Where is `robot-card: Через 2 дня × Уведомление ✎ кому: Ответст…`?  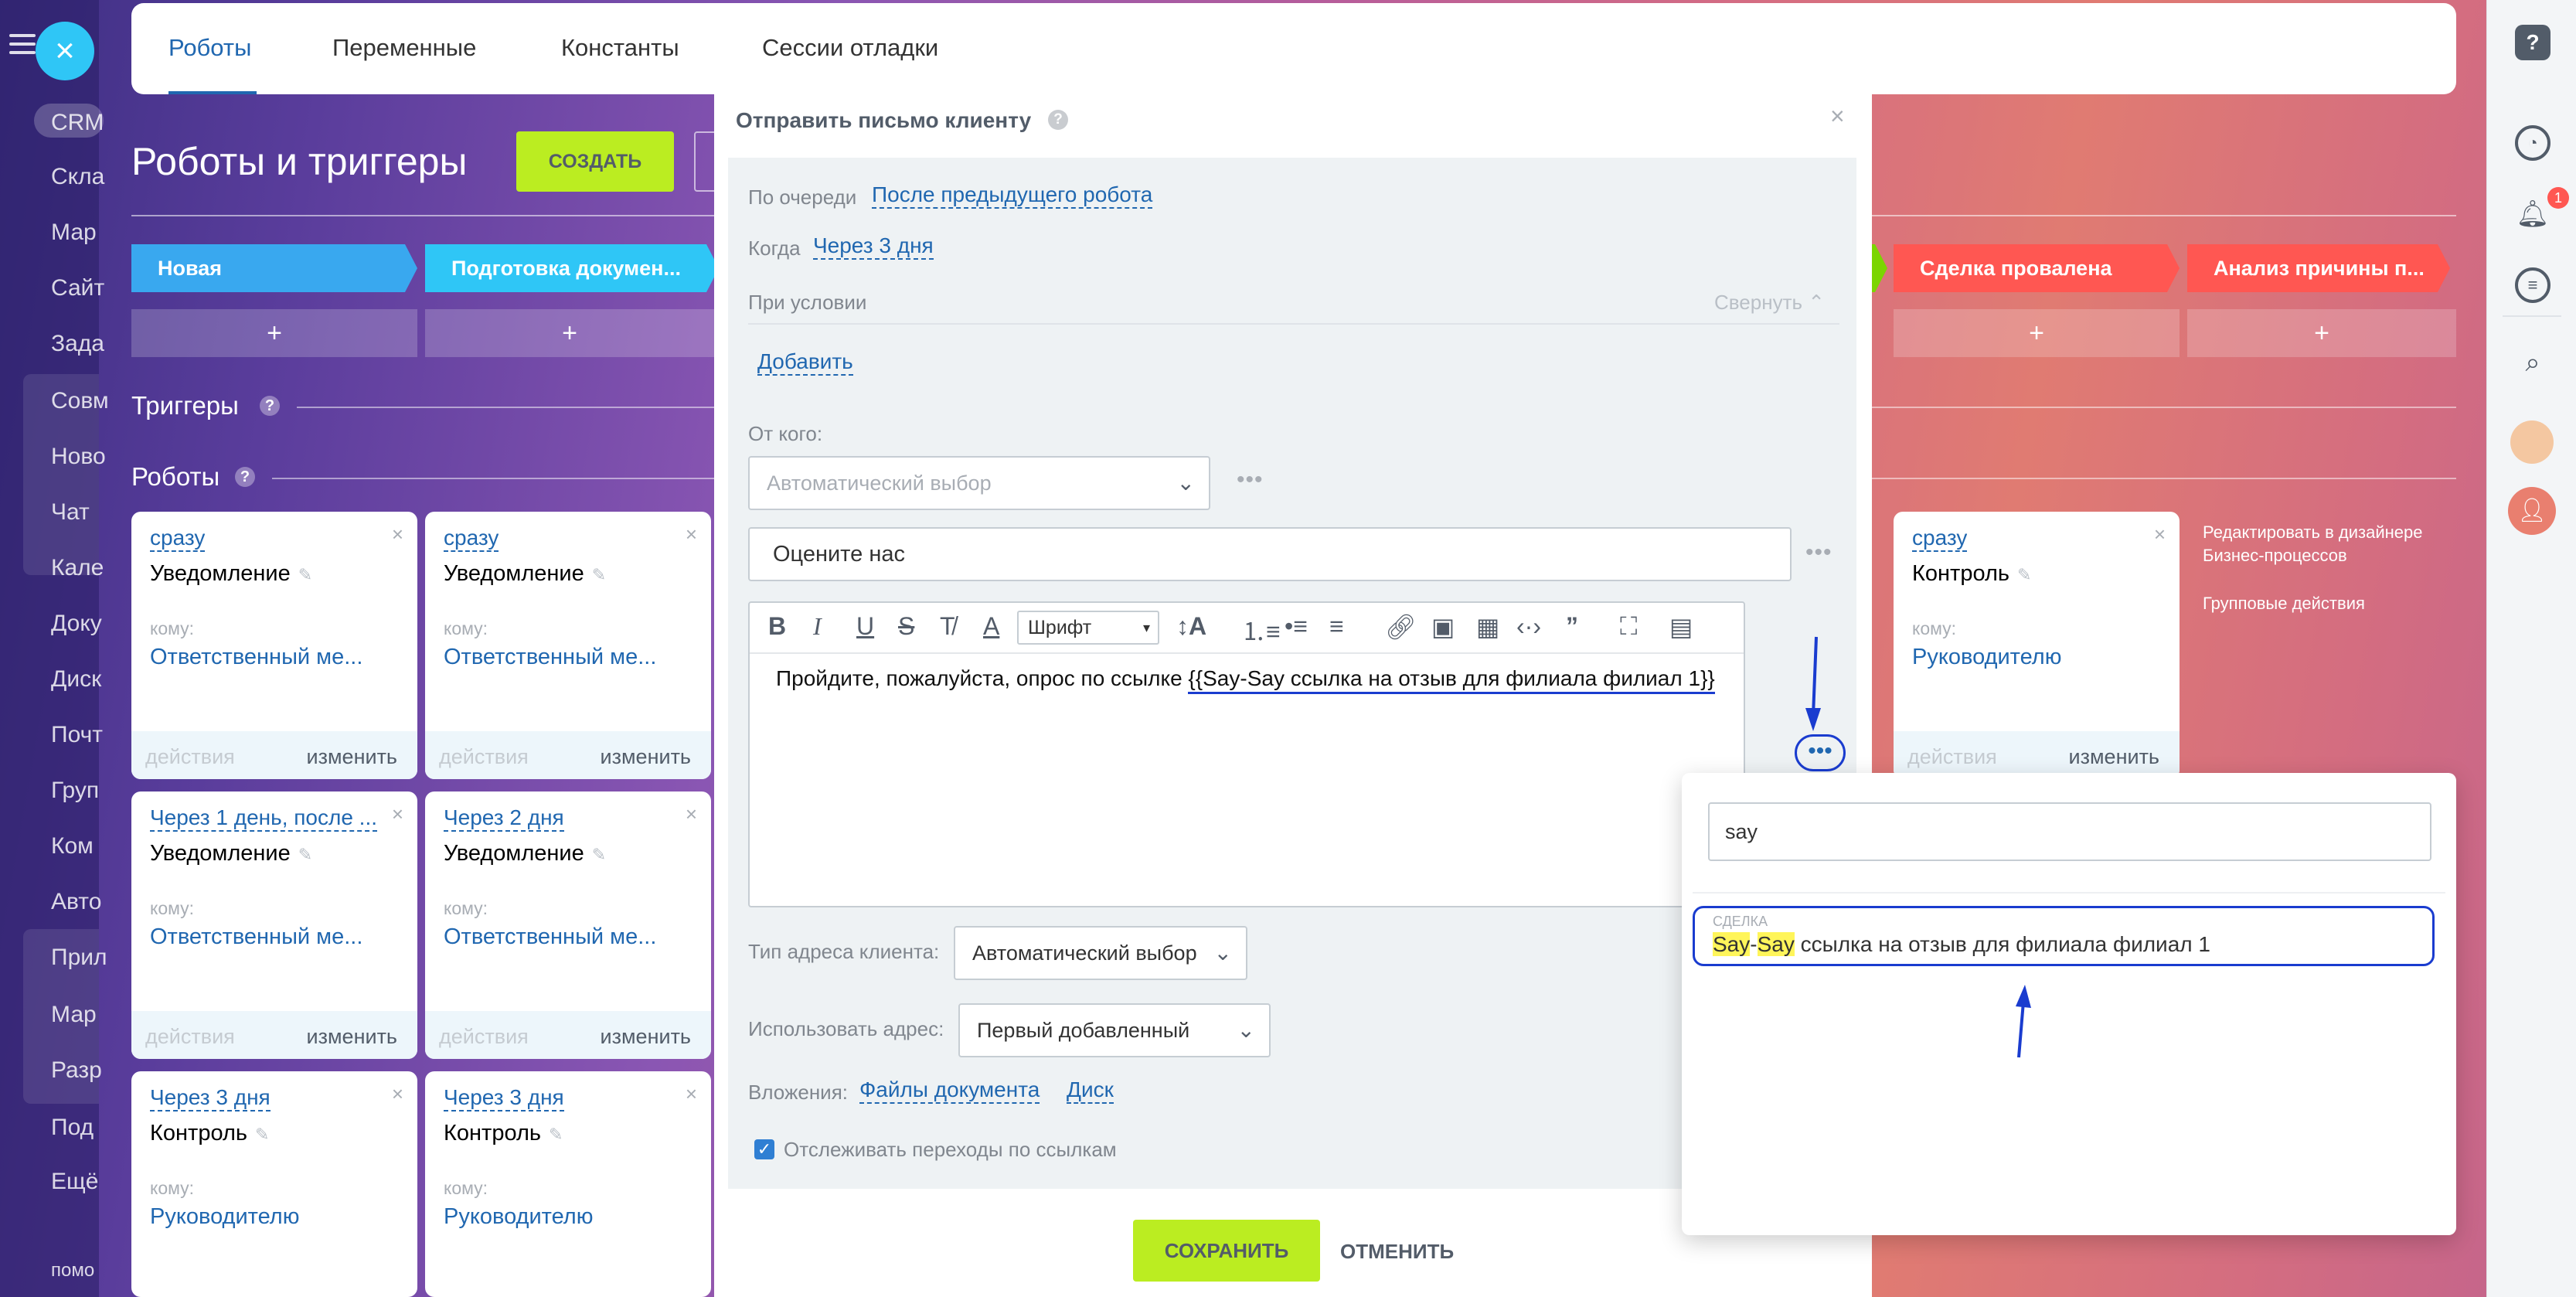
robot-card: Через 2 дня × Уведомление ✎ кому: Ответст… is located at coordinates (568, 925).